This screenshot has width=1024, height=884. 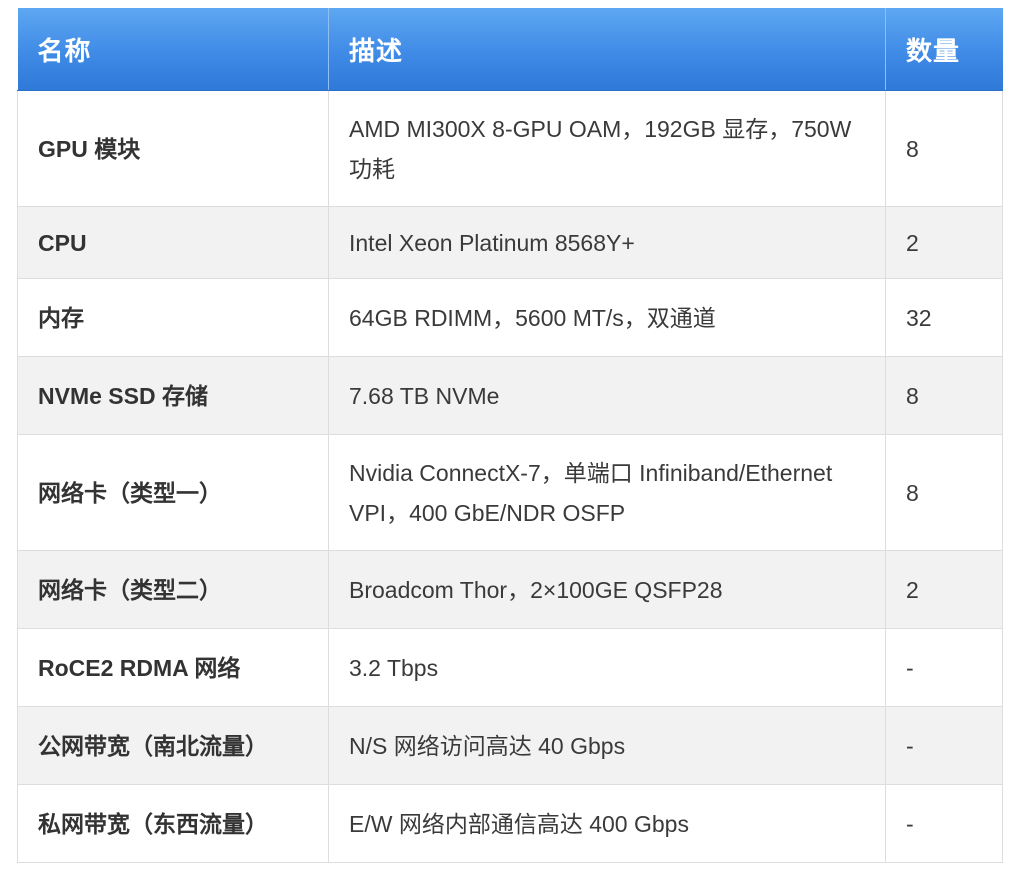 What do you see at coordinates (173, 242) in the screenshot?
I see `row-name: CPU` at bounding box center [173, 242].